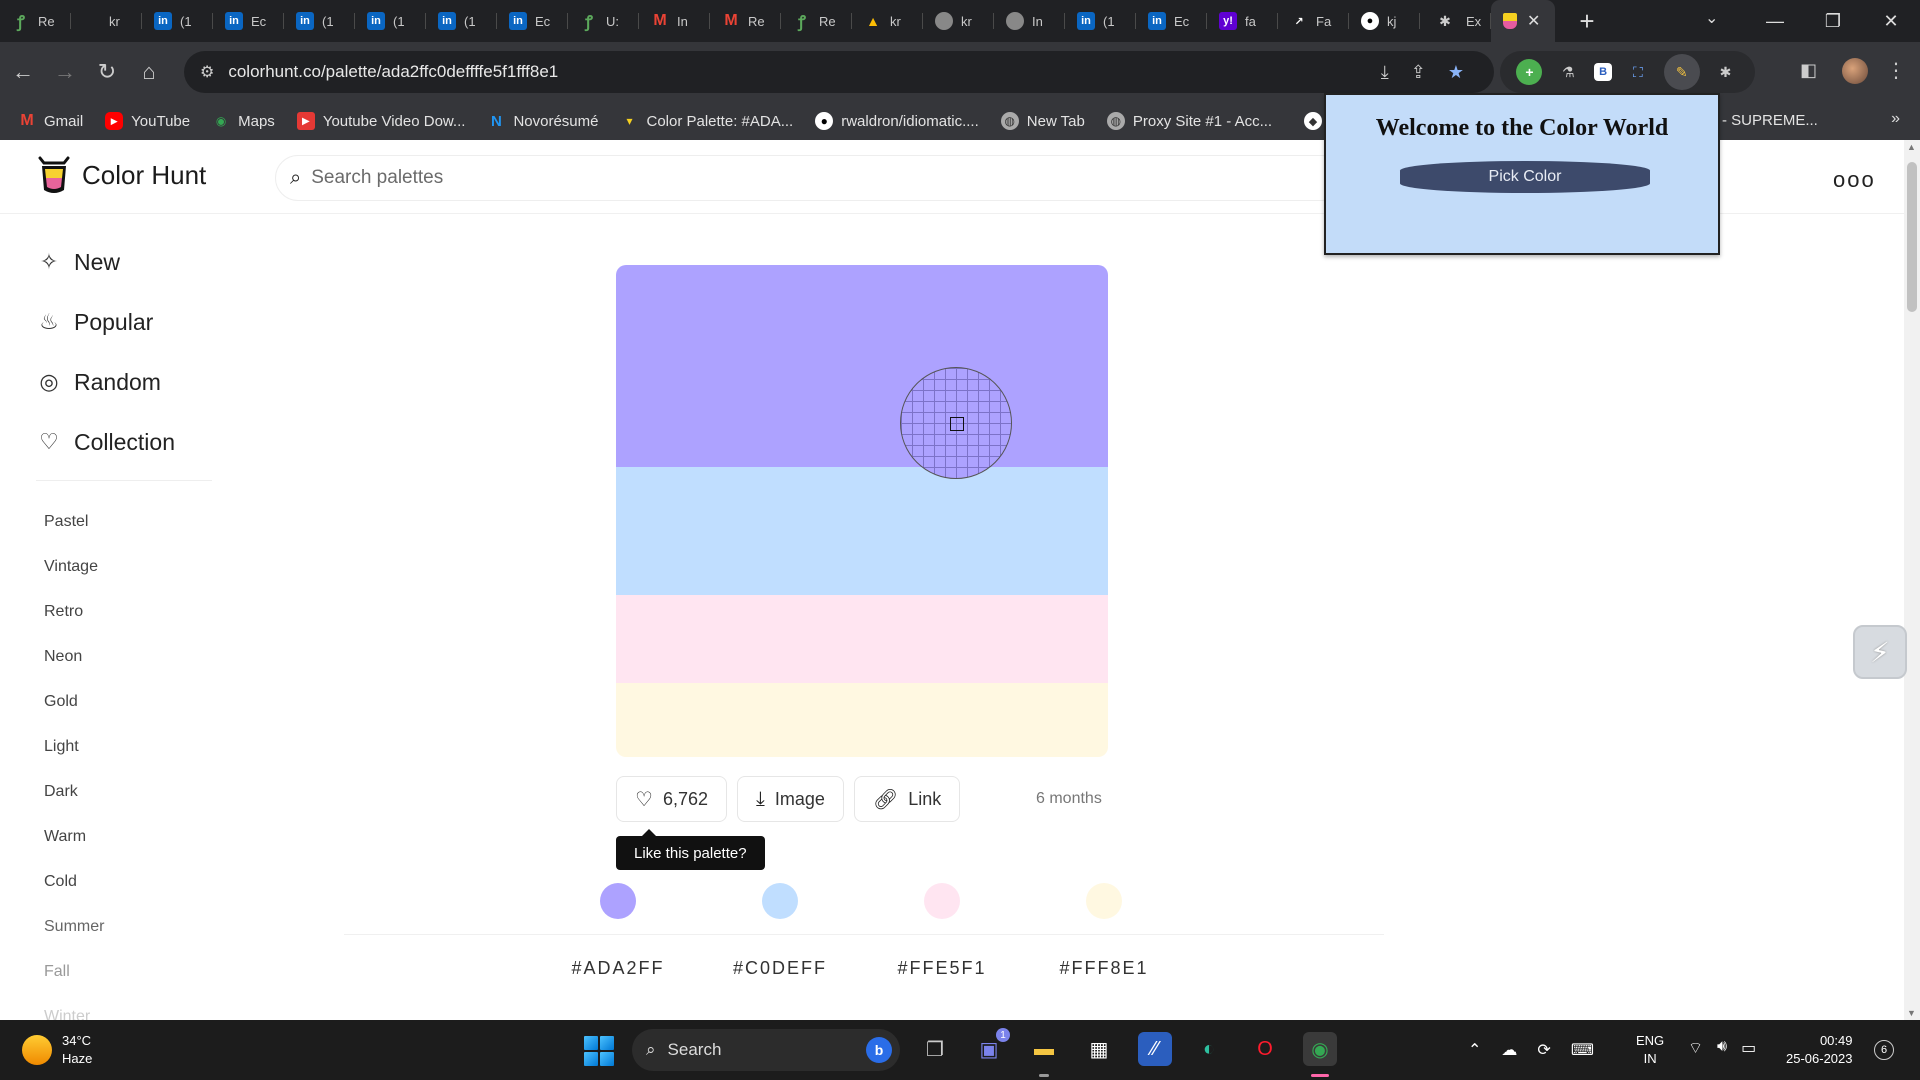  I want to click on tag-dark: Dark, so click(126, 791).